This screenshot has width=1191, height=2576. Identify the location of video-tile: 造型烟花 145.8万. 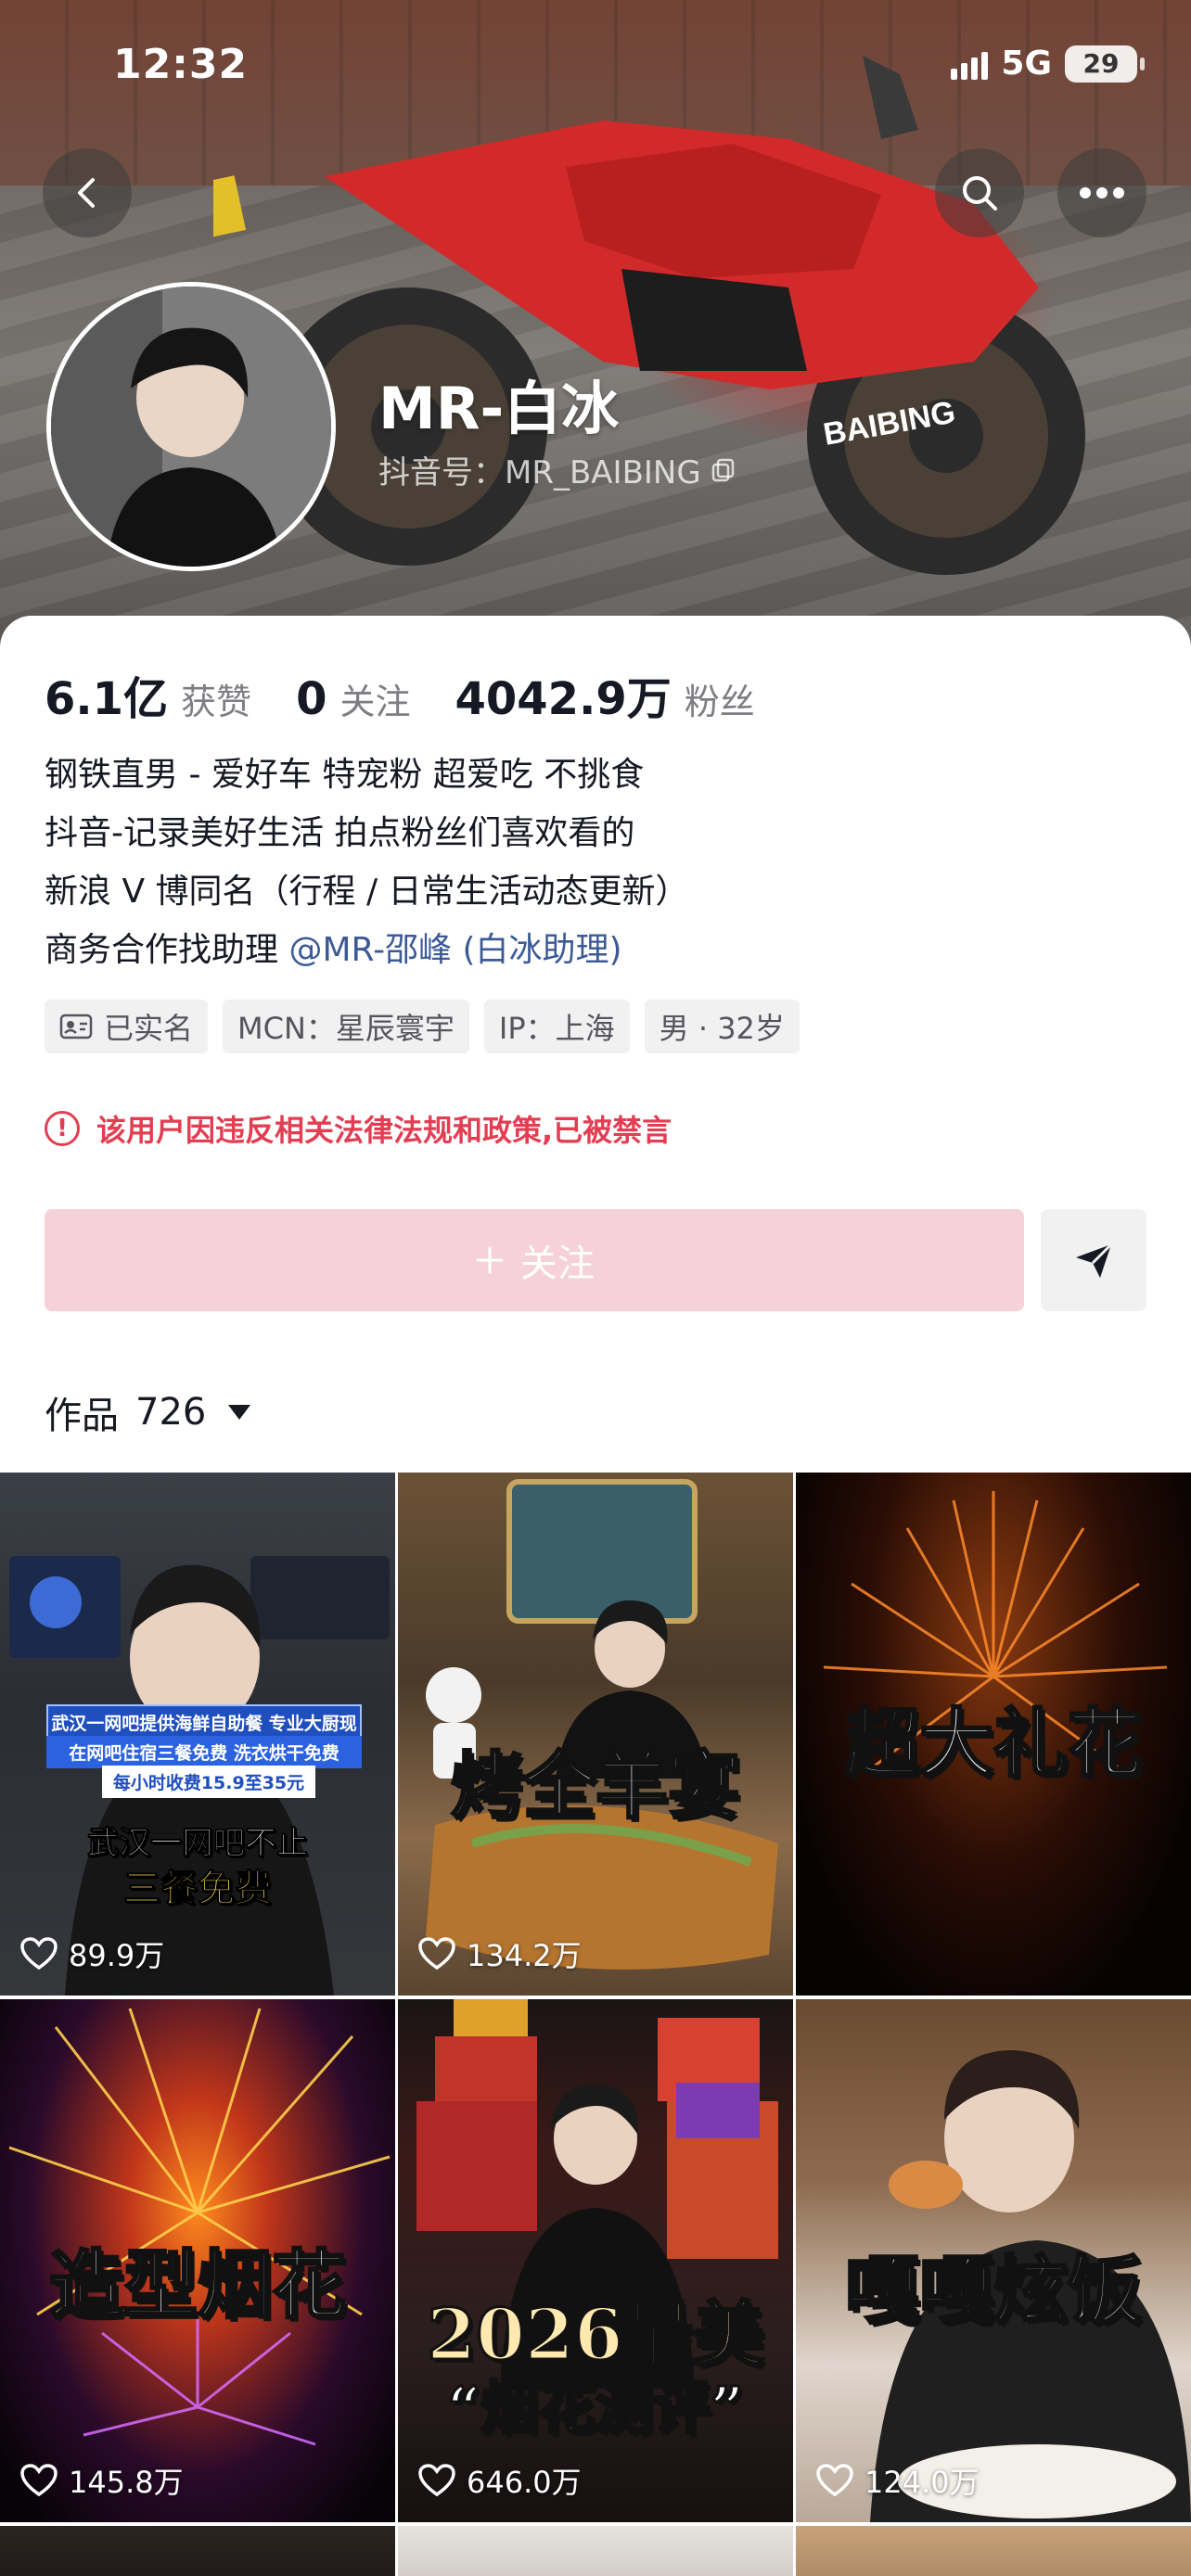
(197, 2260).